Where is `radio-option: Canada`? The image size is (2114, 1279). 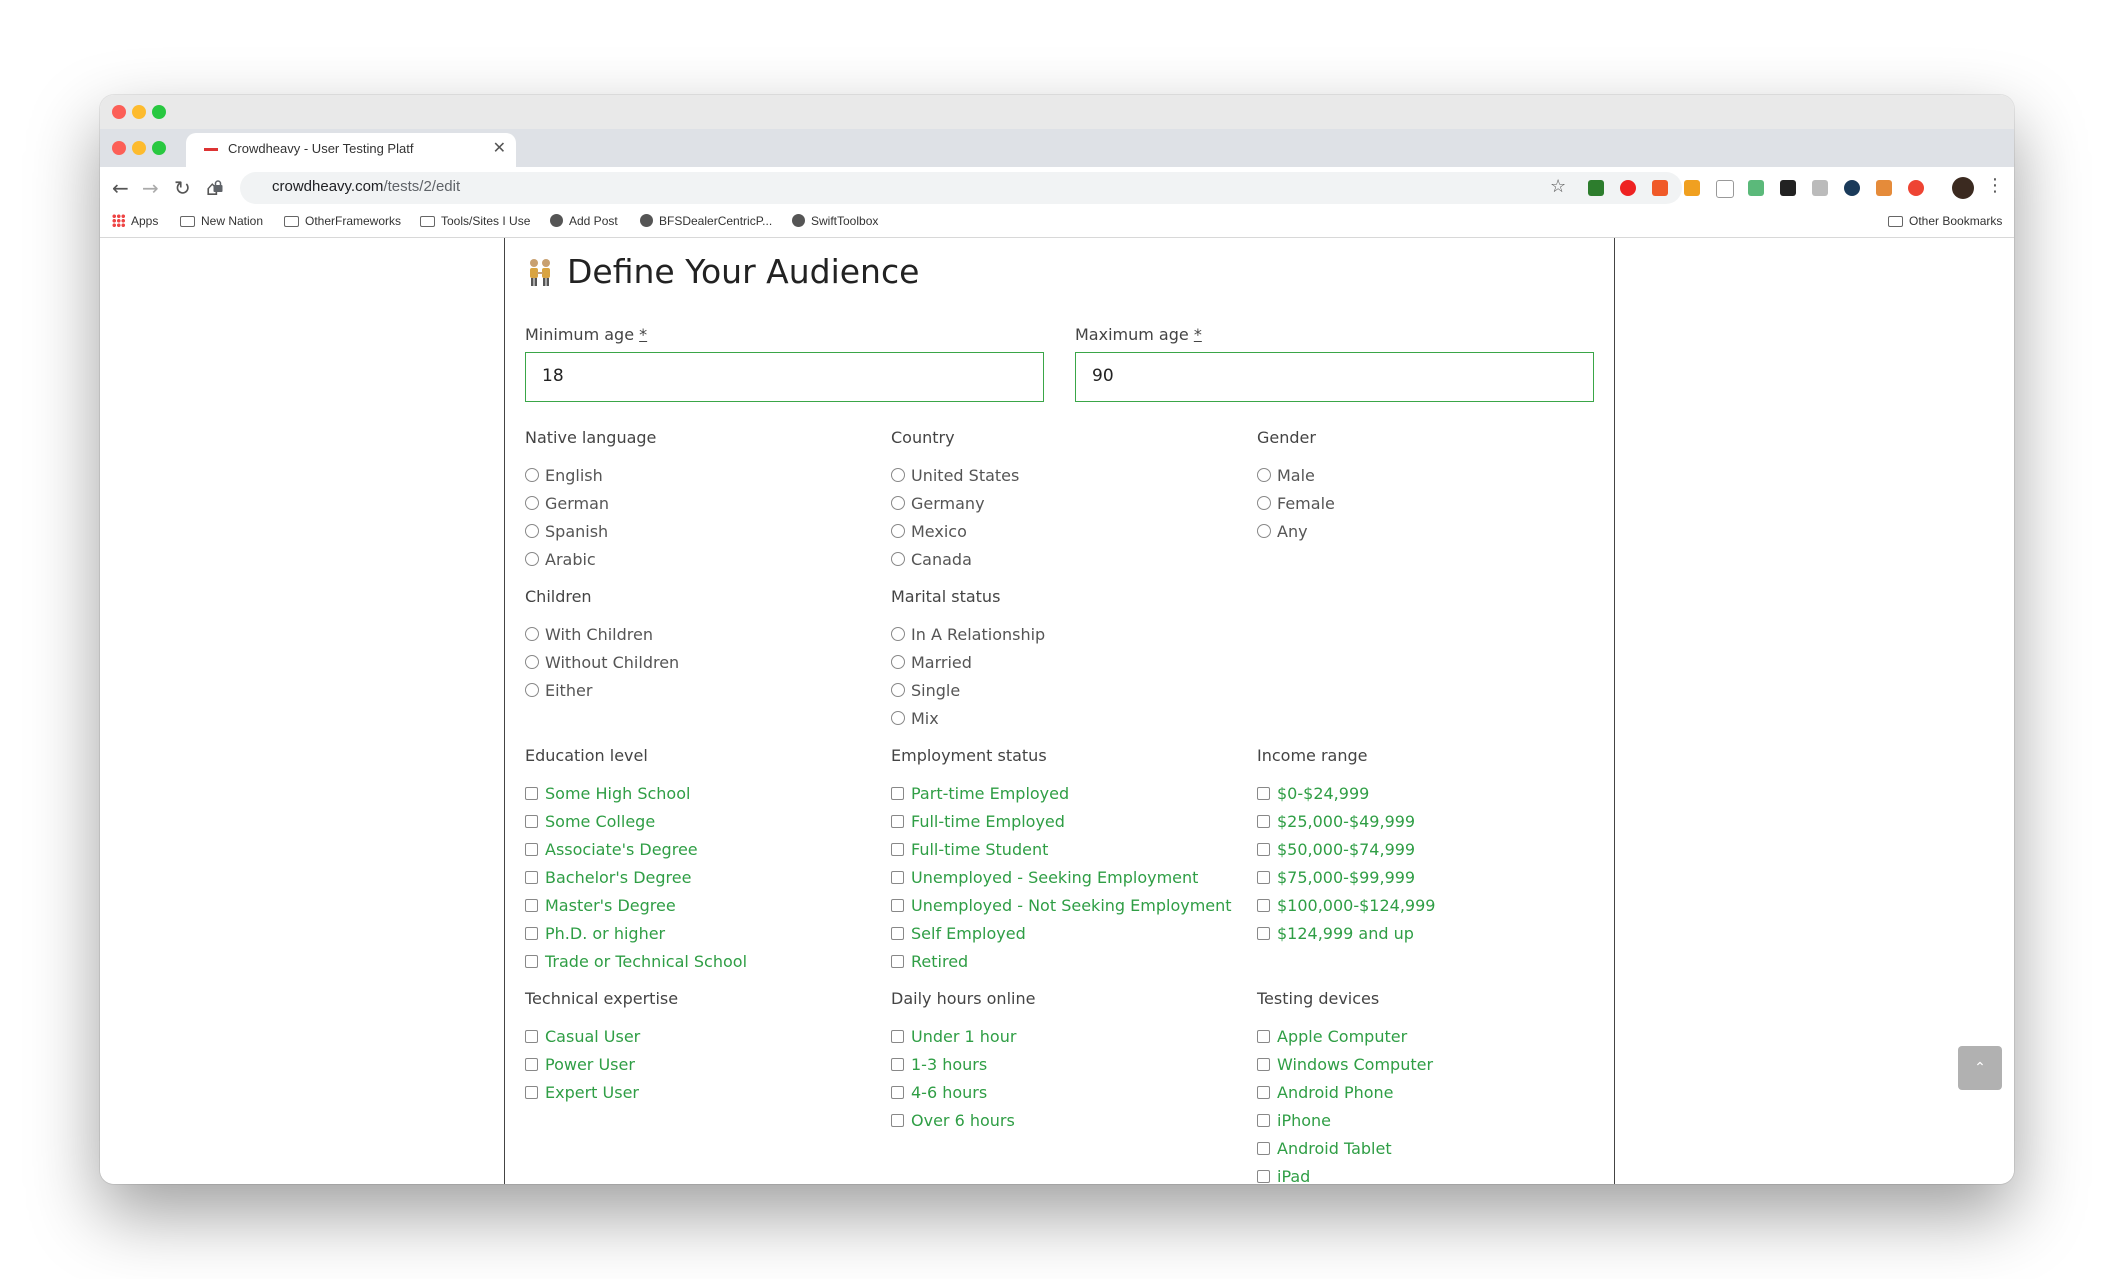
radio-option: Canada is located at coordinates (955, 559).